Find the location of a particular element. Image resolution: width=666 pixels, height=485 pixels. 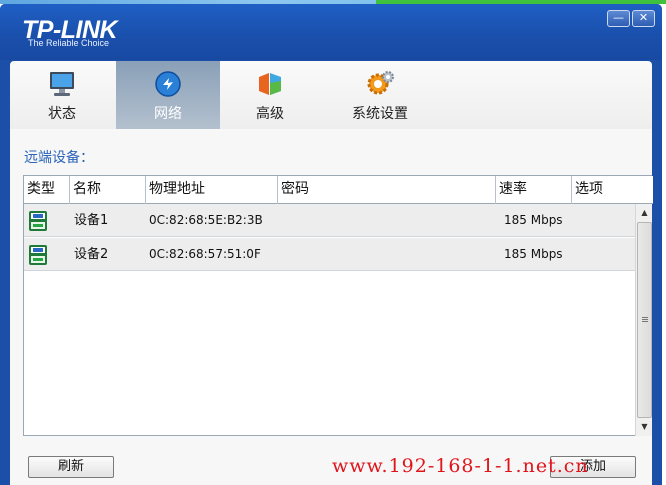

table-row: 设备1 0C:82:68:5E:B2:3B 185 Mbps is located at coordinates (329, 220).